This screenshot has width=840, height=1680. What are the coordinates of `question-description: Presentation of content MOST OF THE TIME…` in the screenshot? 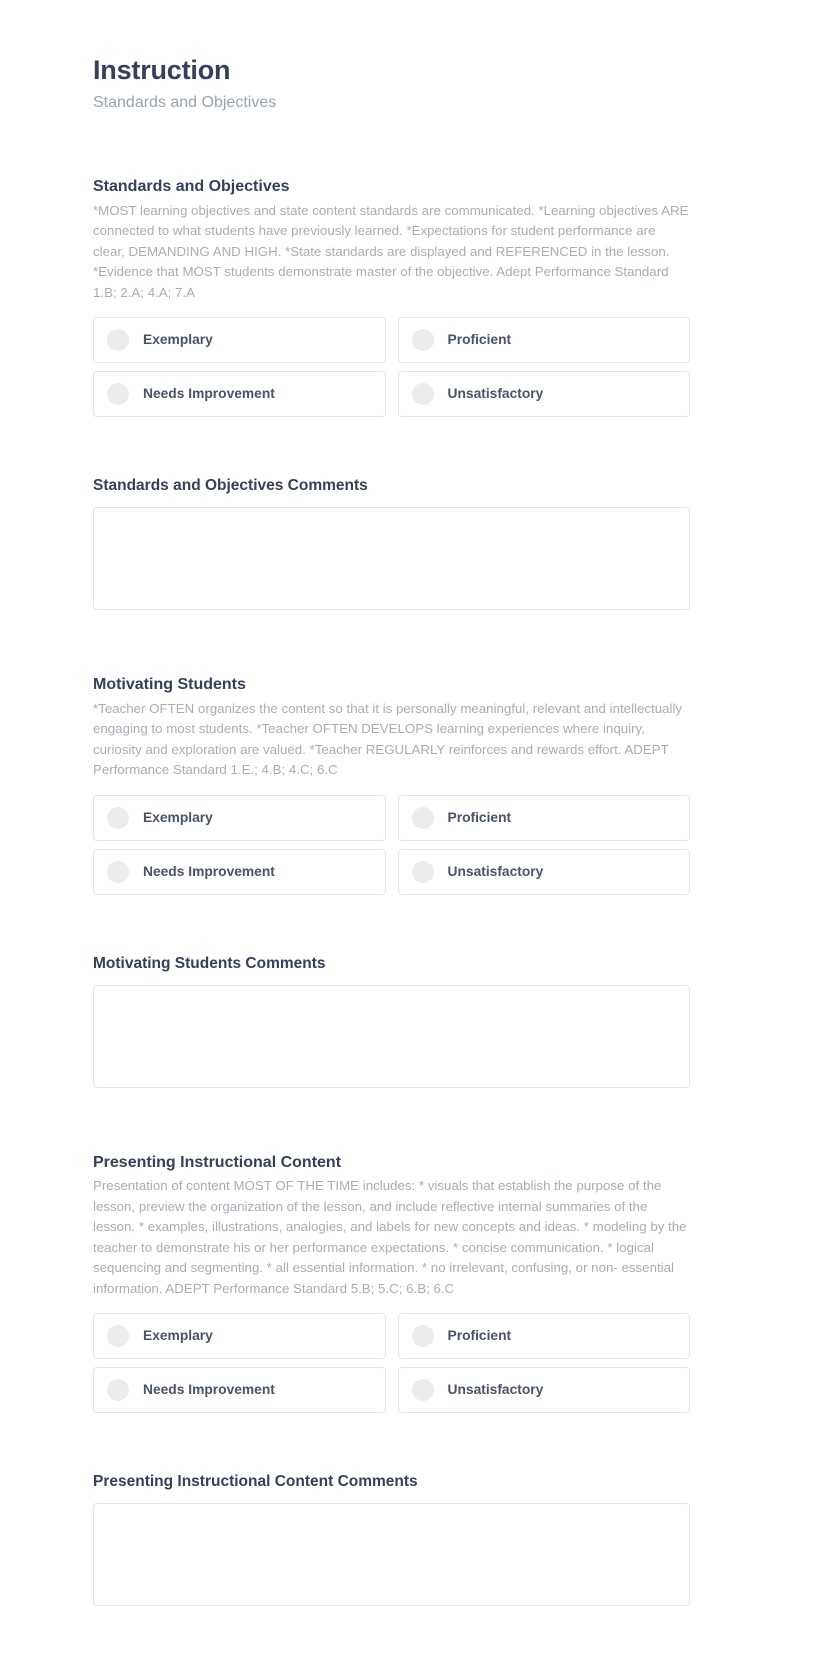 It's located at (390, 1237).